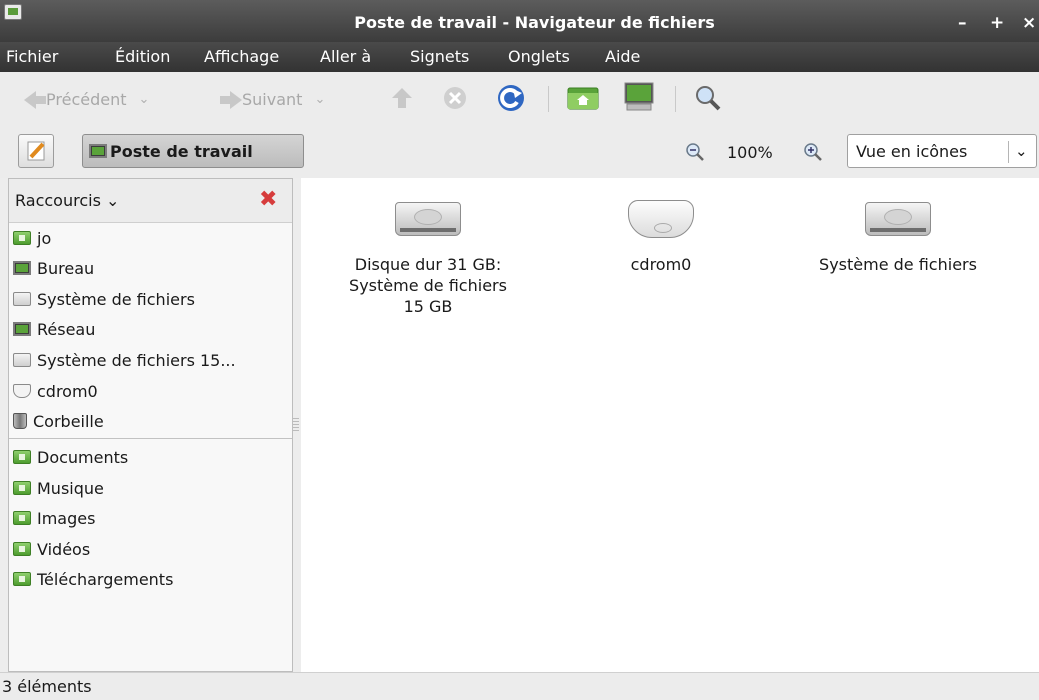 The image size is (1039, 700). Describe the element at coordinates (150, 238) in the screenshot. I see `sidebar-item-home: jo` at that location.